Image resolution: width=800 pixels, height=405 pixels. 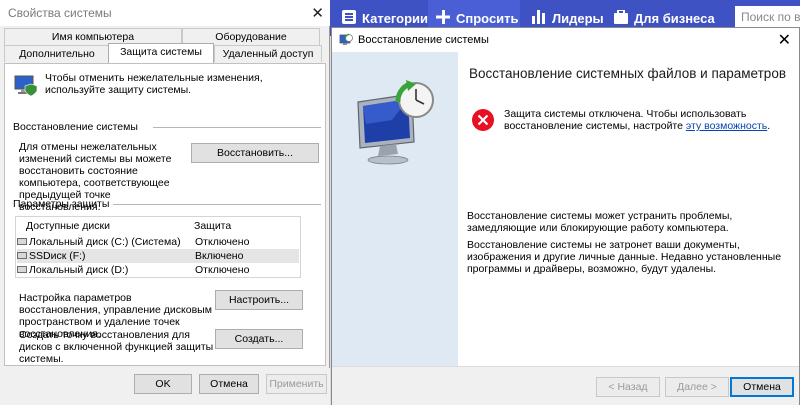 What do you see at coordinates (296, 384) in the screenshot?
I see `apply-button: Применить` at bounding box center [296, 384].